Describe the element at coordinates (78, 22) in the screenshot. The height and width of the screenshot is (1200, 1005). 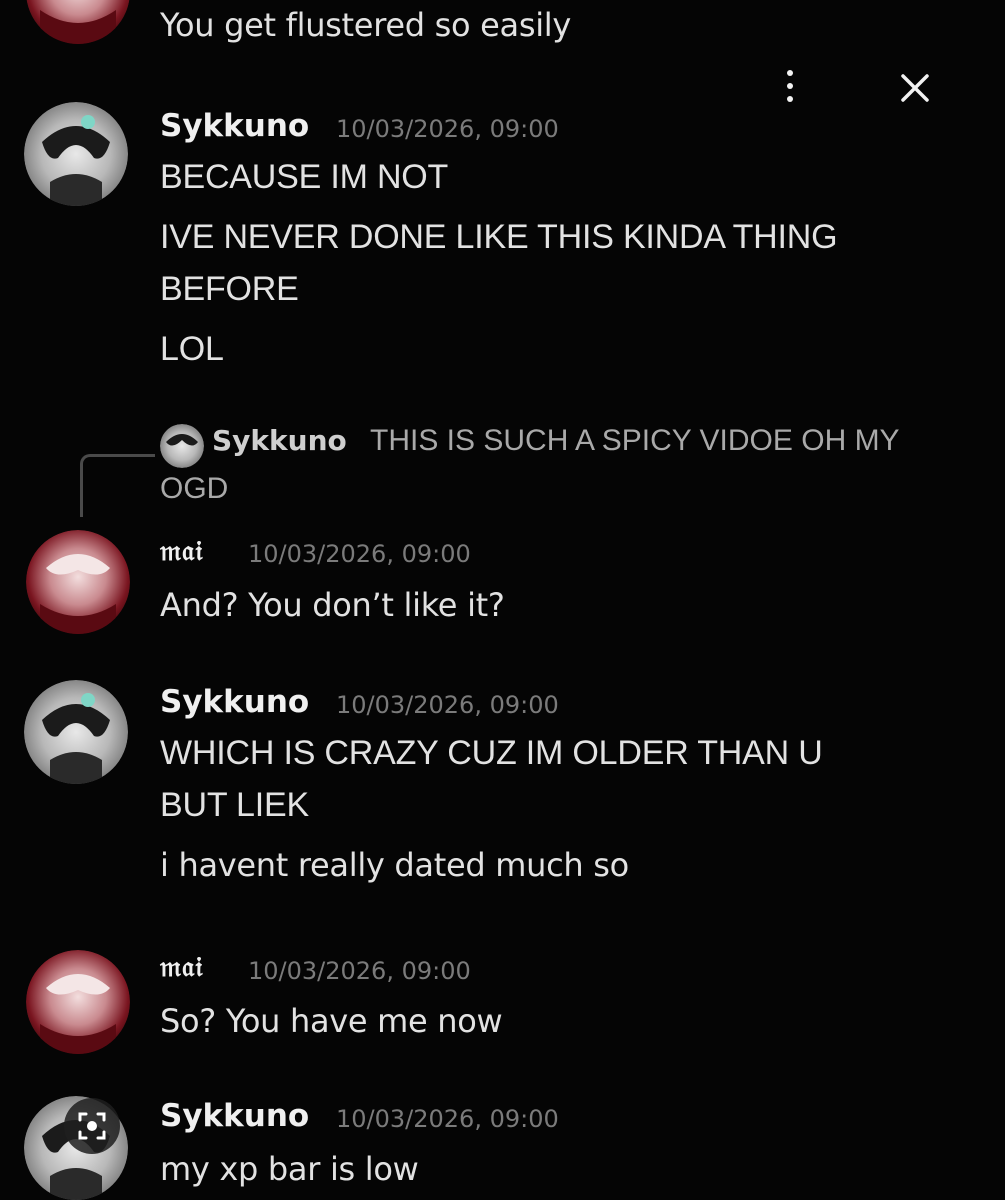
I see `avatar-mai-top` at that location.